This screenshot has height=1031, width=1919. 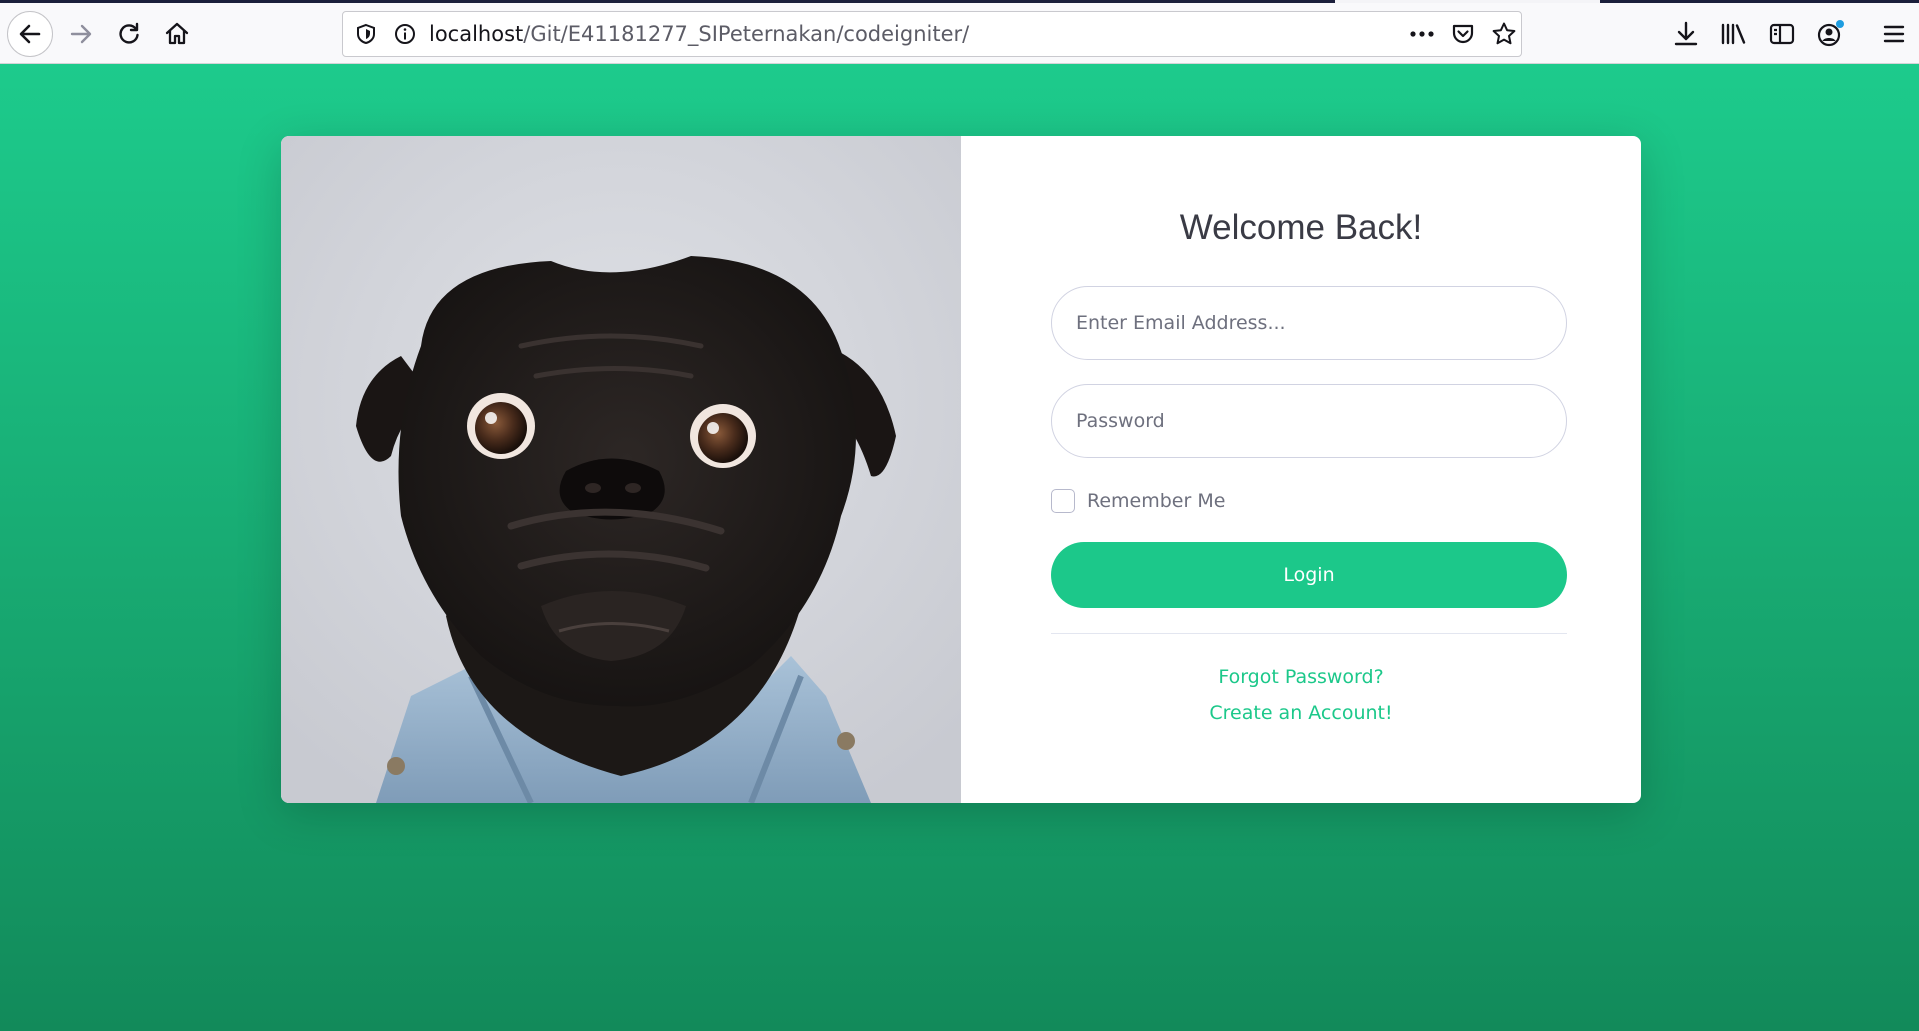 I want to click on library-icon, so click(x=1733, y=34).